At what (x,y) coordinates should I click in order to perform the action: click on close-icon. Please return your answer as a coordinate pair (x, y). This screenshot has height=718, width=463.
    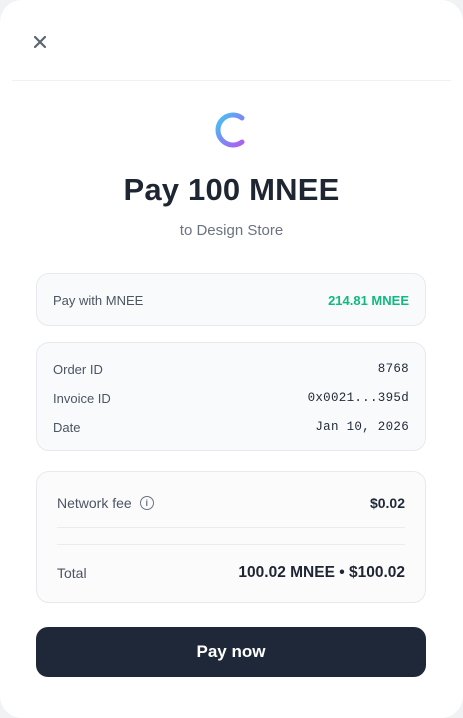
    Looking at the image, I should click on (40, 42).